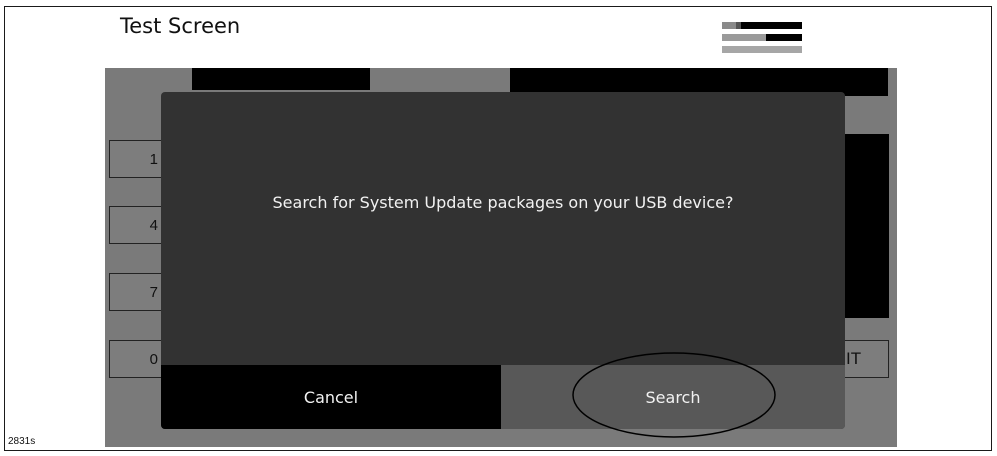 Image resolution: width=997 pixels, height=456 pixels. I want to click on screen-title: Test Screen, so click(180, 26).